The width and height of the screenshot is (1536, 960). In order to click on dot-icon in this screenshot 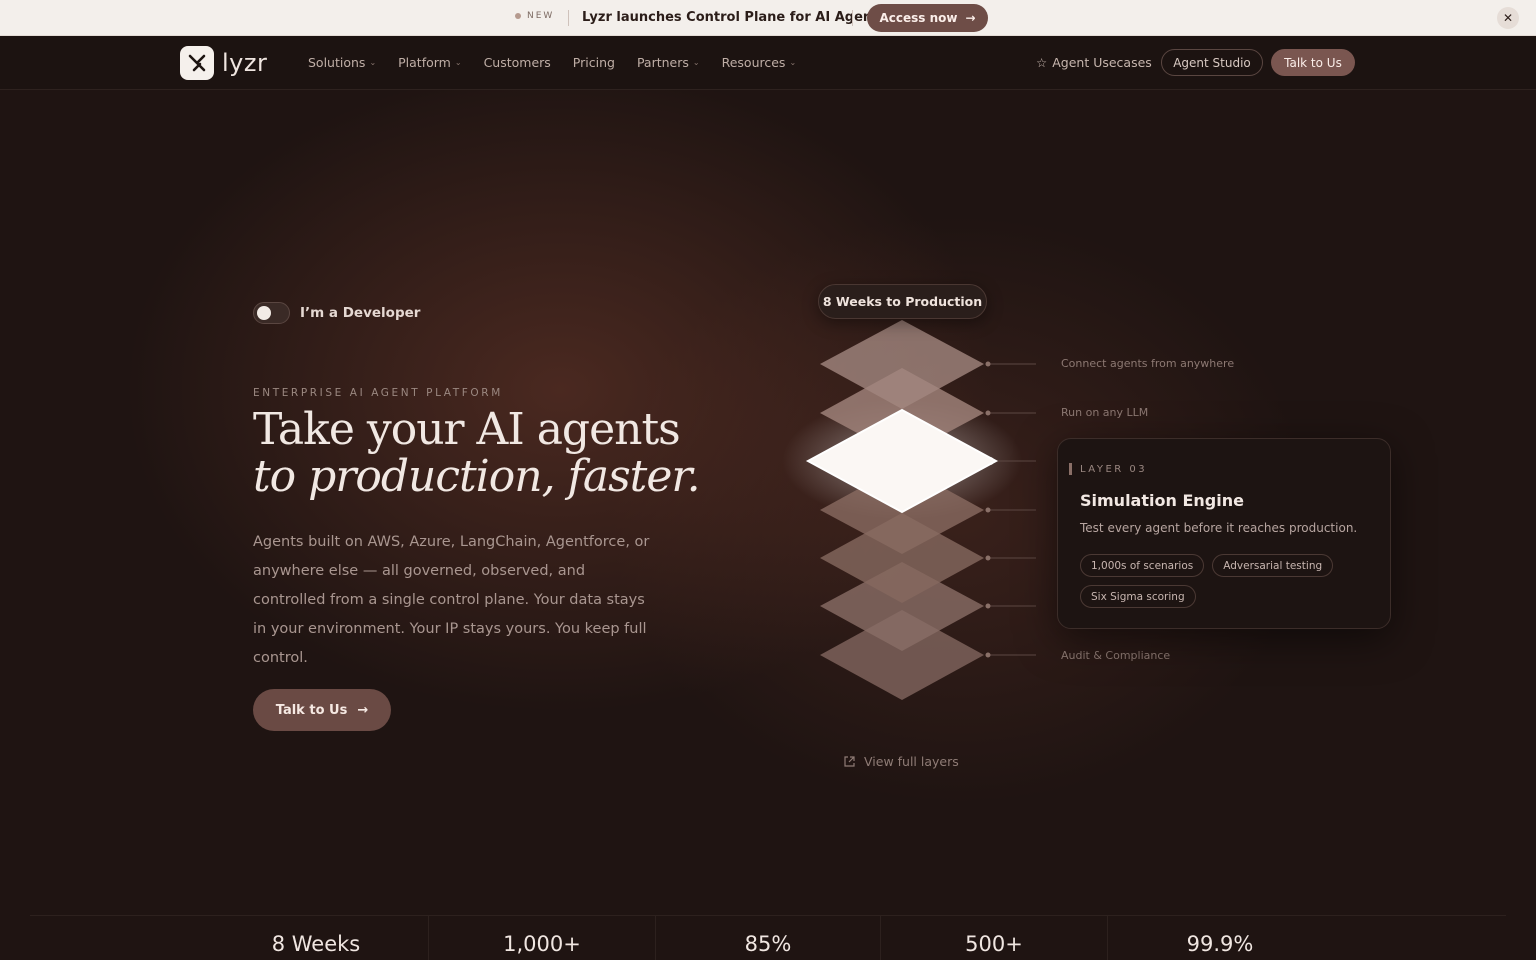, I will do `click(518, 16)`.